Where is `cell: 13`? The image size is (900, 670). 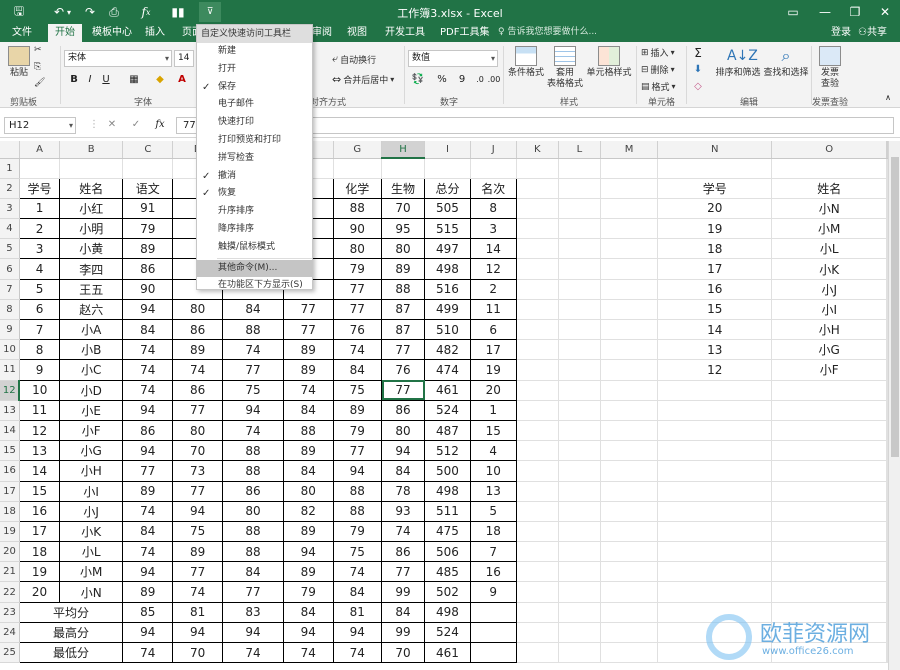
cell: 13 is located at coordinates (493, 491).